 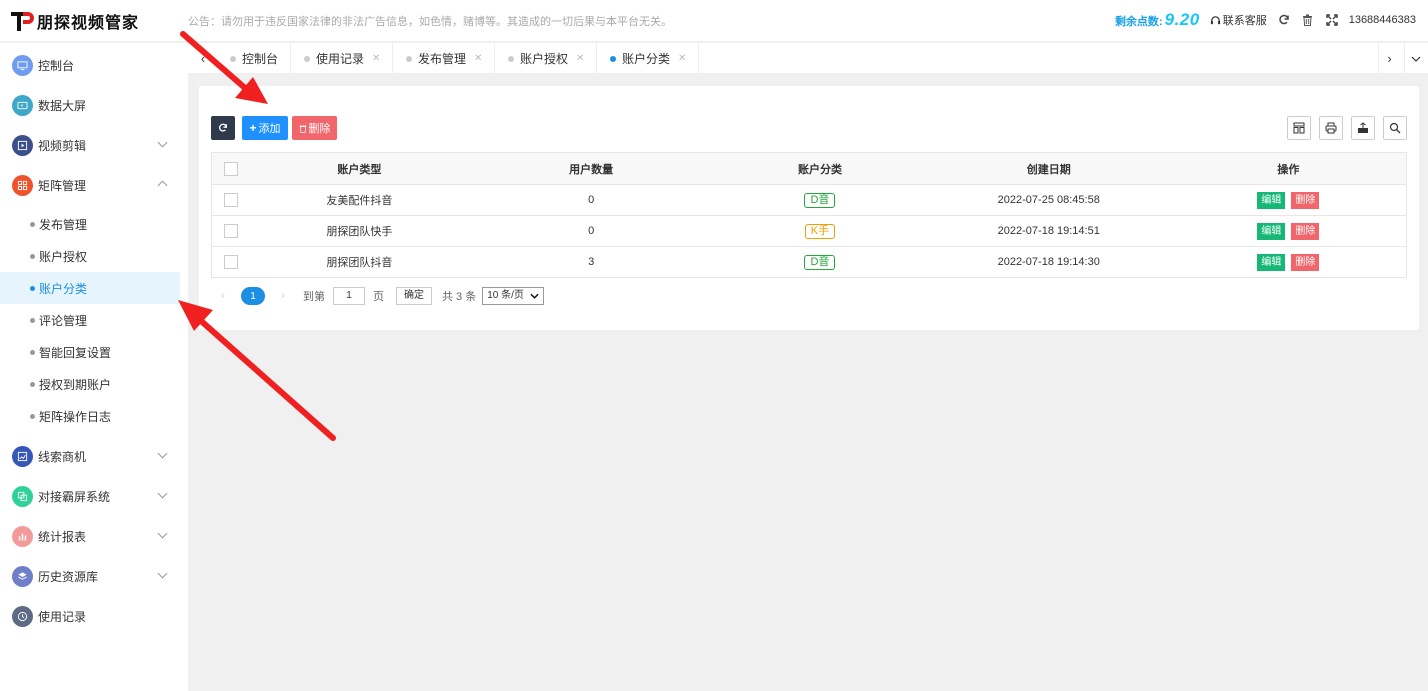 What do you see at coordinates (203, 58) in the screenshot?
I see `tabs-scroll-left: ‹` at bounding box center [203, 58].